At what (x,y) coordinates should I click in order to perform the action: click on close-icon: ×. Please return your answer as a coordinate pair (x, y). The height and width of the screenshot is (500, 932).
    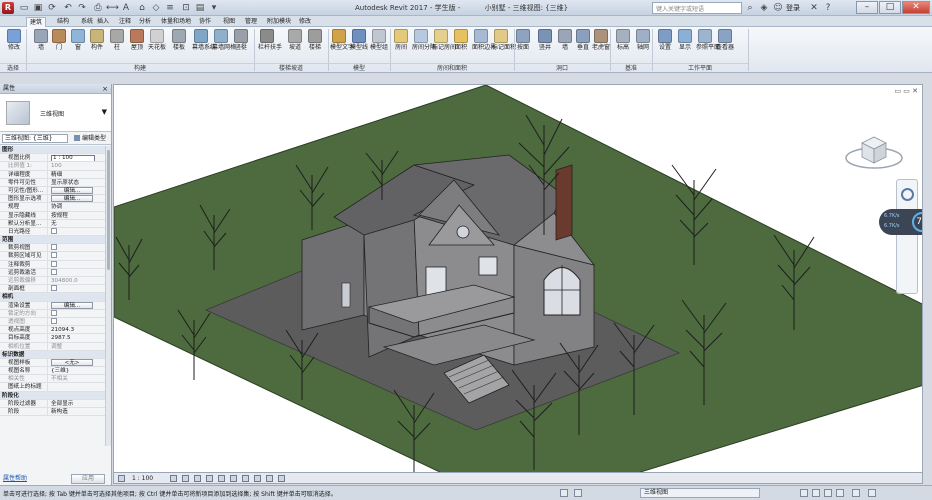
    Looking at the image, I should click on (105, 89).